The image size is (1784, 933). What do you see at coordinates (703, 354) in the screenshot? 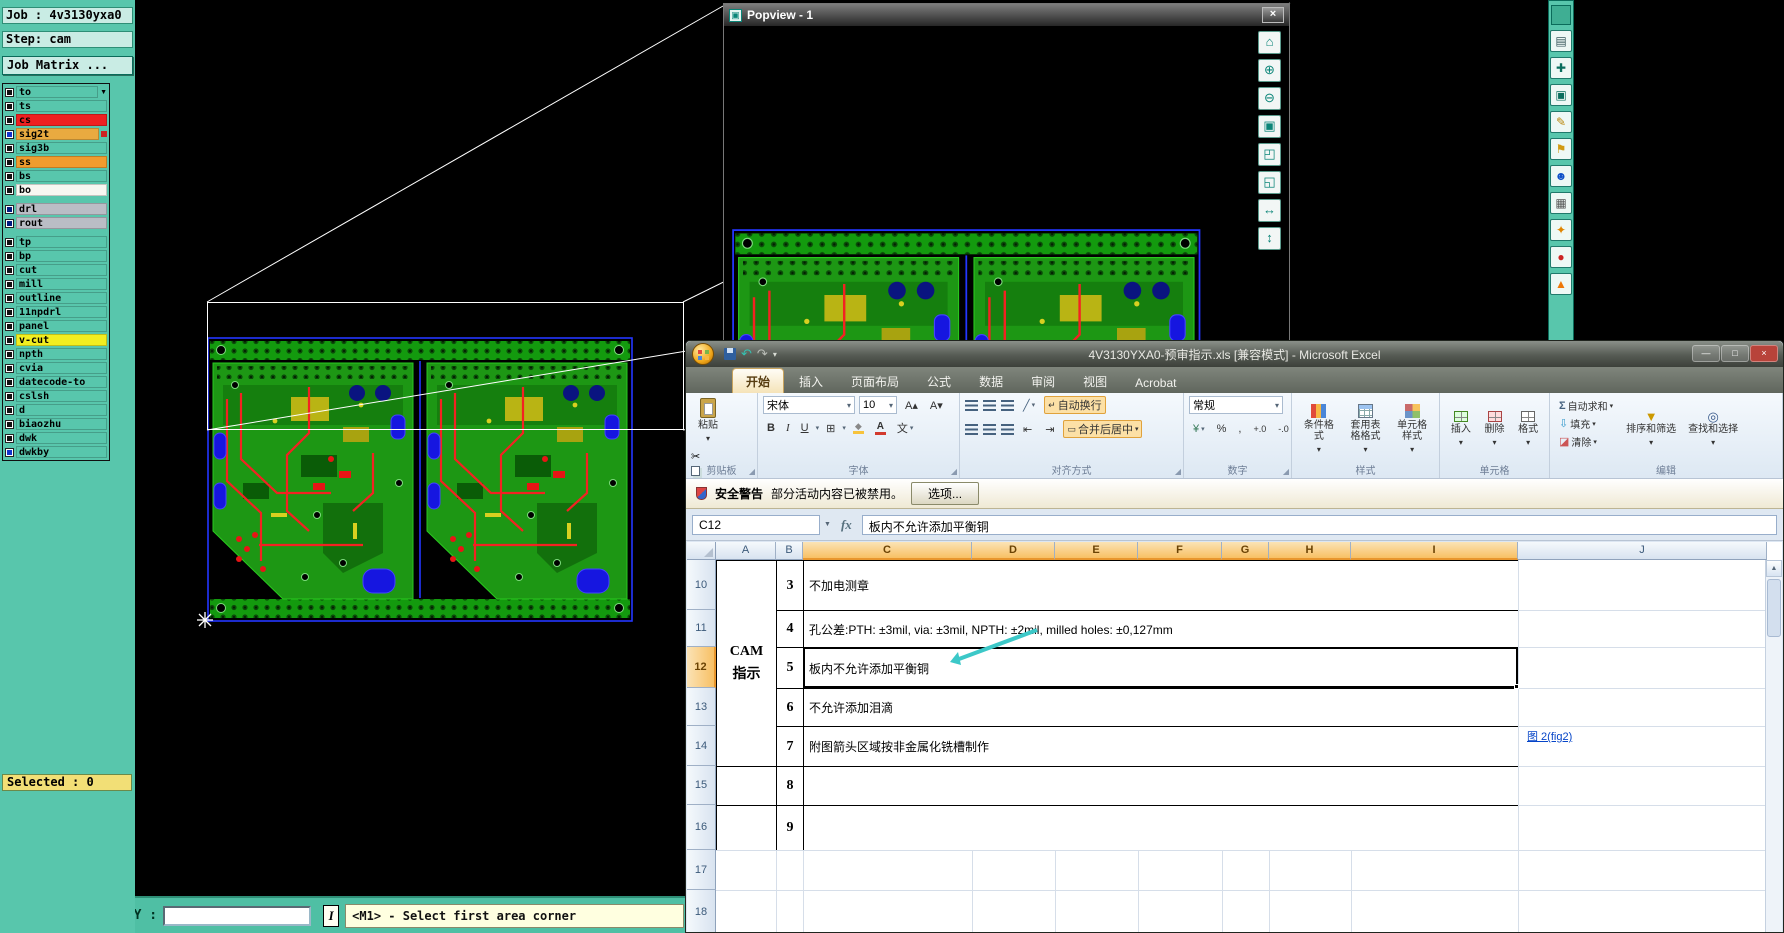
I see `office-button-icon` at bounding box center [703, 354].